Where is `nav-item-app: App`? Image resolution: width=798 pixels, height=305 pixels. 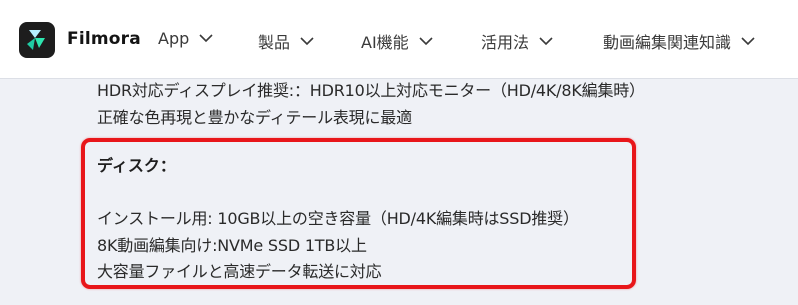
nav-item-app: App is located at coordinates (185, 38).